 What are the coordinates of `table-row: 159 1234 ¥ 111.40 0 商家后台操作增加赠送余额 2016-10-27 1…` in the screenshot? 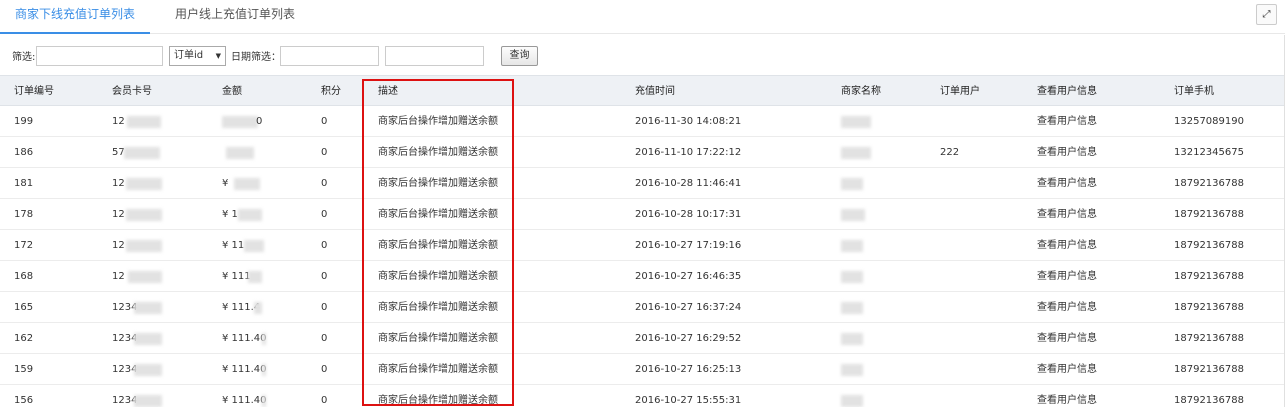 It's located at (642, 369).